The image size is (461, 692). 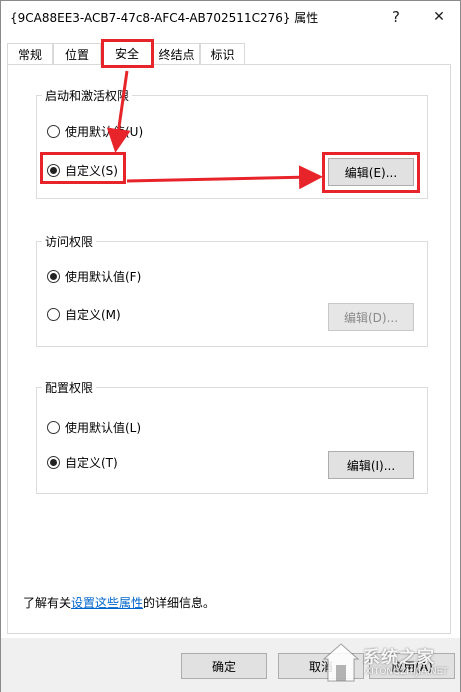 What do you see at coordinates (412, 666) in the screenshot?
I see `apply-button: 应用(A)` at bounding box center [412, 666].